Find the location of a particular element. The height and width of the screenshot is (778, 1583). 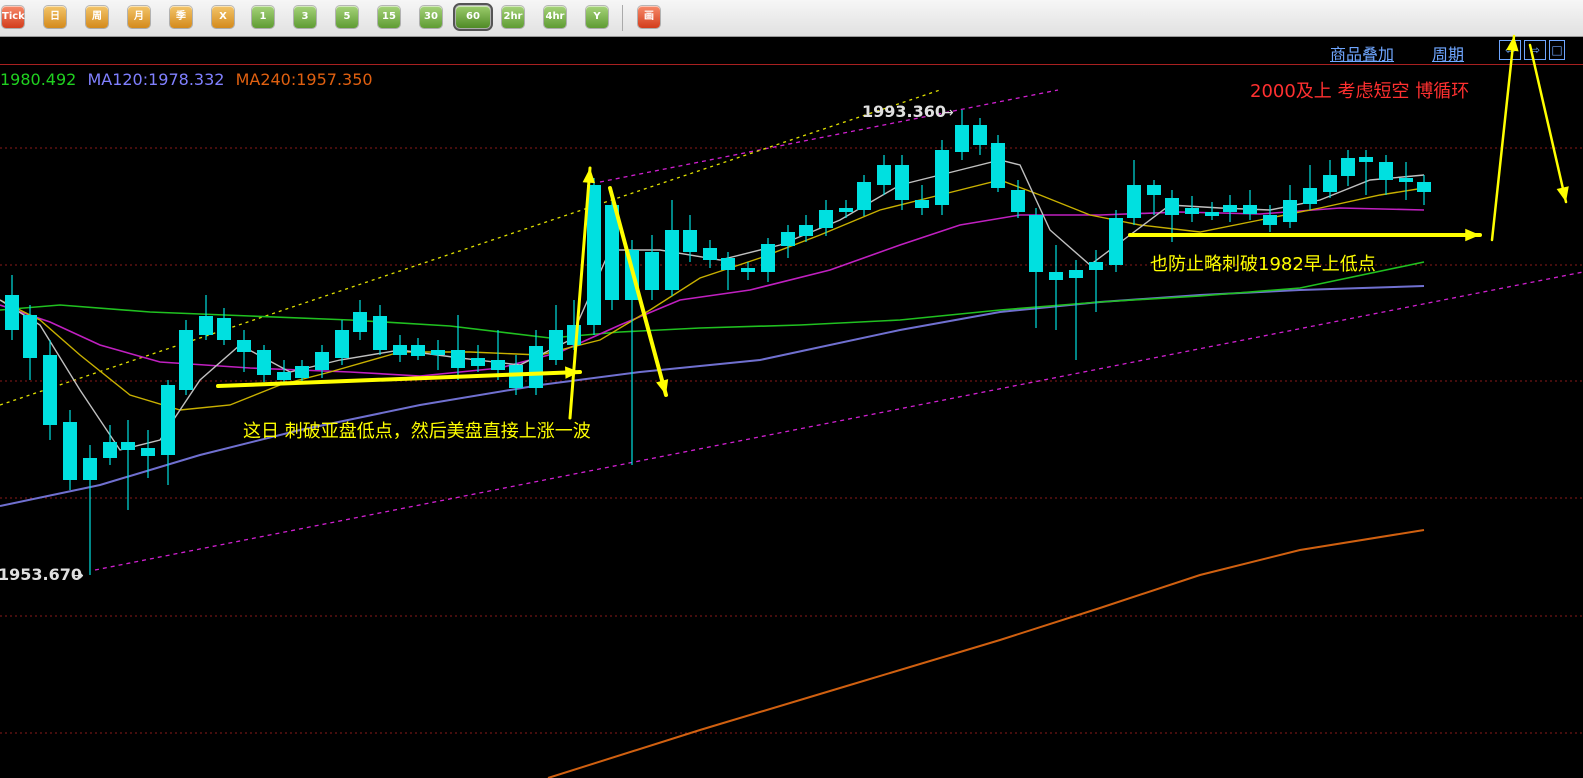

annotation-low-warning: 也防止略刺破1982早上低点 is located at coordinates (1263, 264).